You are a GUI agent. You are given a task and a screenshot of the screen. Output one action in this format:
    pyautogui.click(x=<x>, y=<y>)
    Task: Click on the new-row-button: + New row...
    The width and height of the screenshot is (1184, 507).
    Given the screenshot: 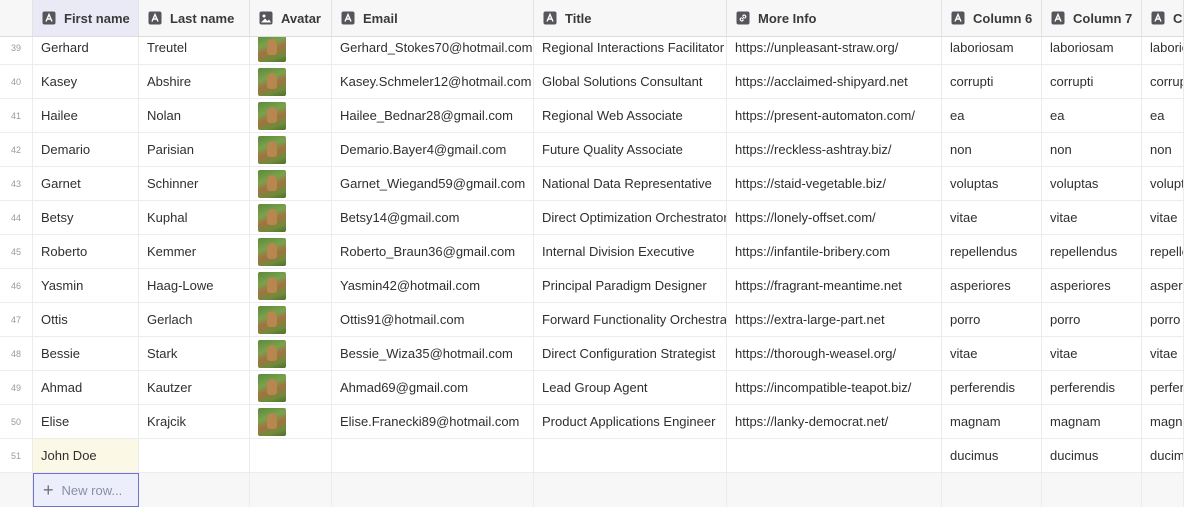 What is the action you would take?
    pyautogui.click(x=86, y=490)
    